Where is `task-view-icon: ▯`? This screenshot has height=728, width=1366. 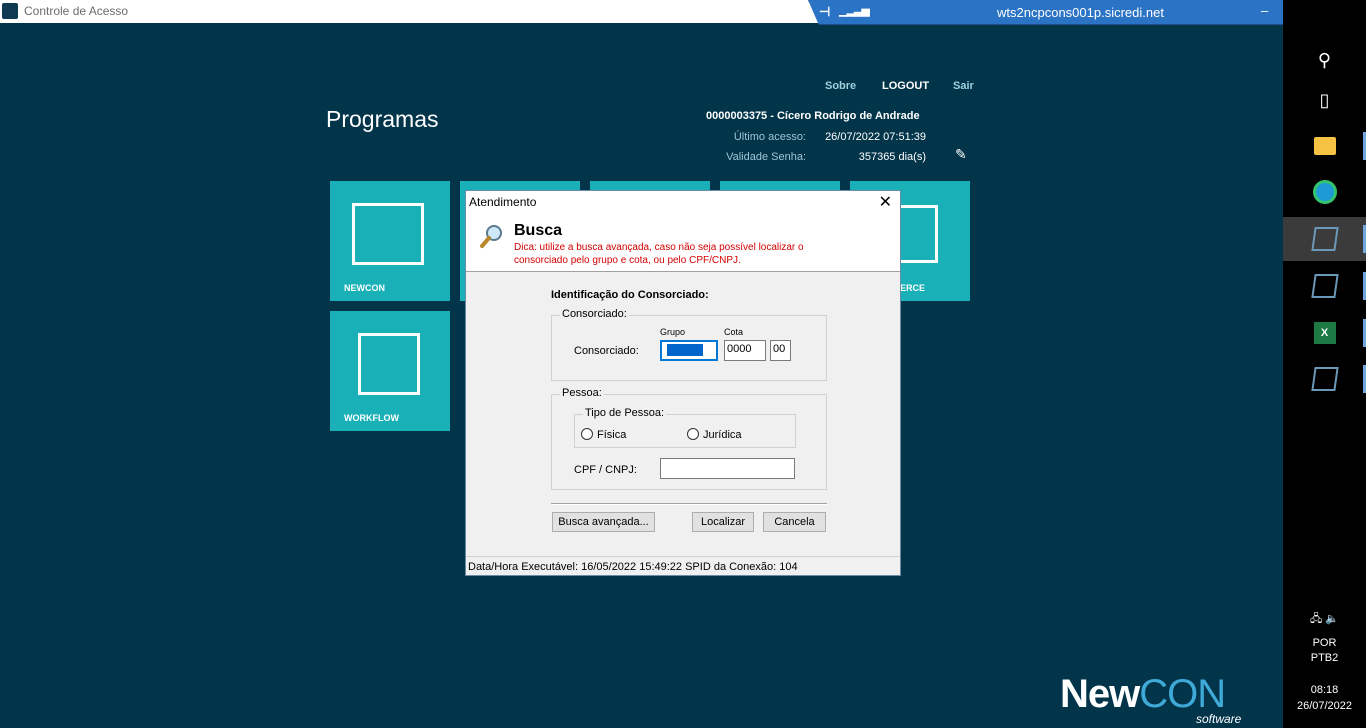 task-view-icon: ▯ is located at coordinates (1324, 100).